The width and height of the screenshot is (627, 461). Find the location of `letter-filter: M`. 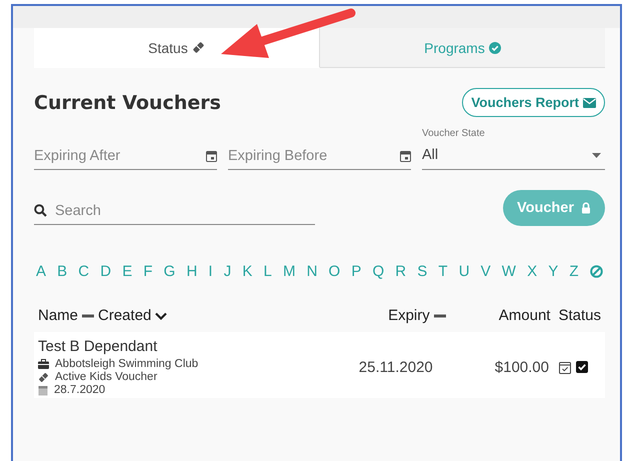

letter-filter: M is located at coordinates (289, 271).